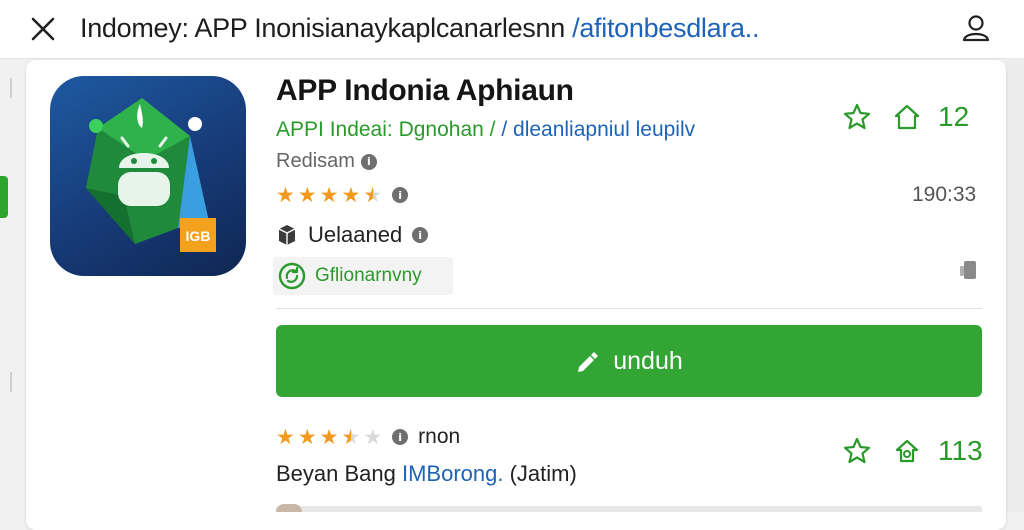 The height and width of the screenshot is (530, 1024). I want to click on review-actions: 113, so click(910, 451).